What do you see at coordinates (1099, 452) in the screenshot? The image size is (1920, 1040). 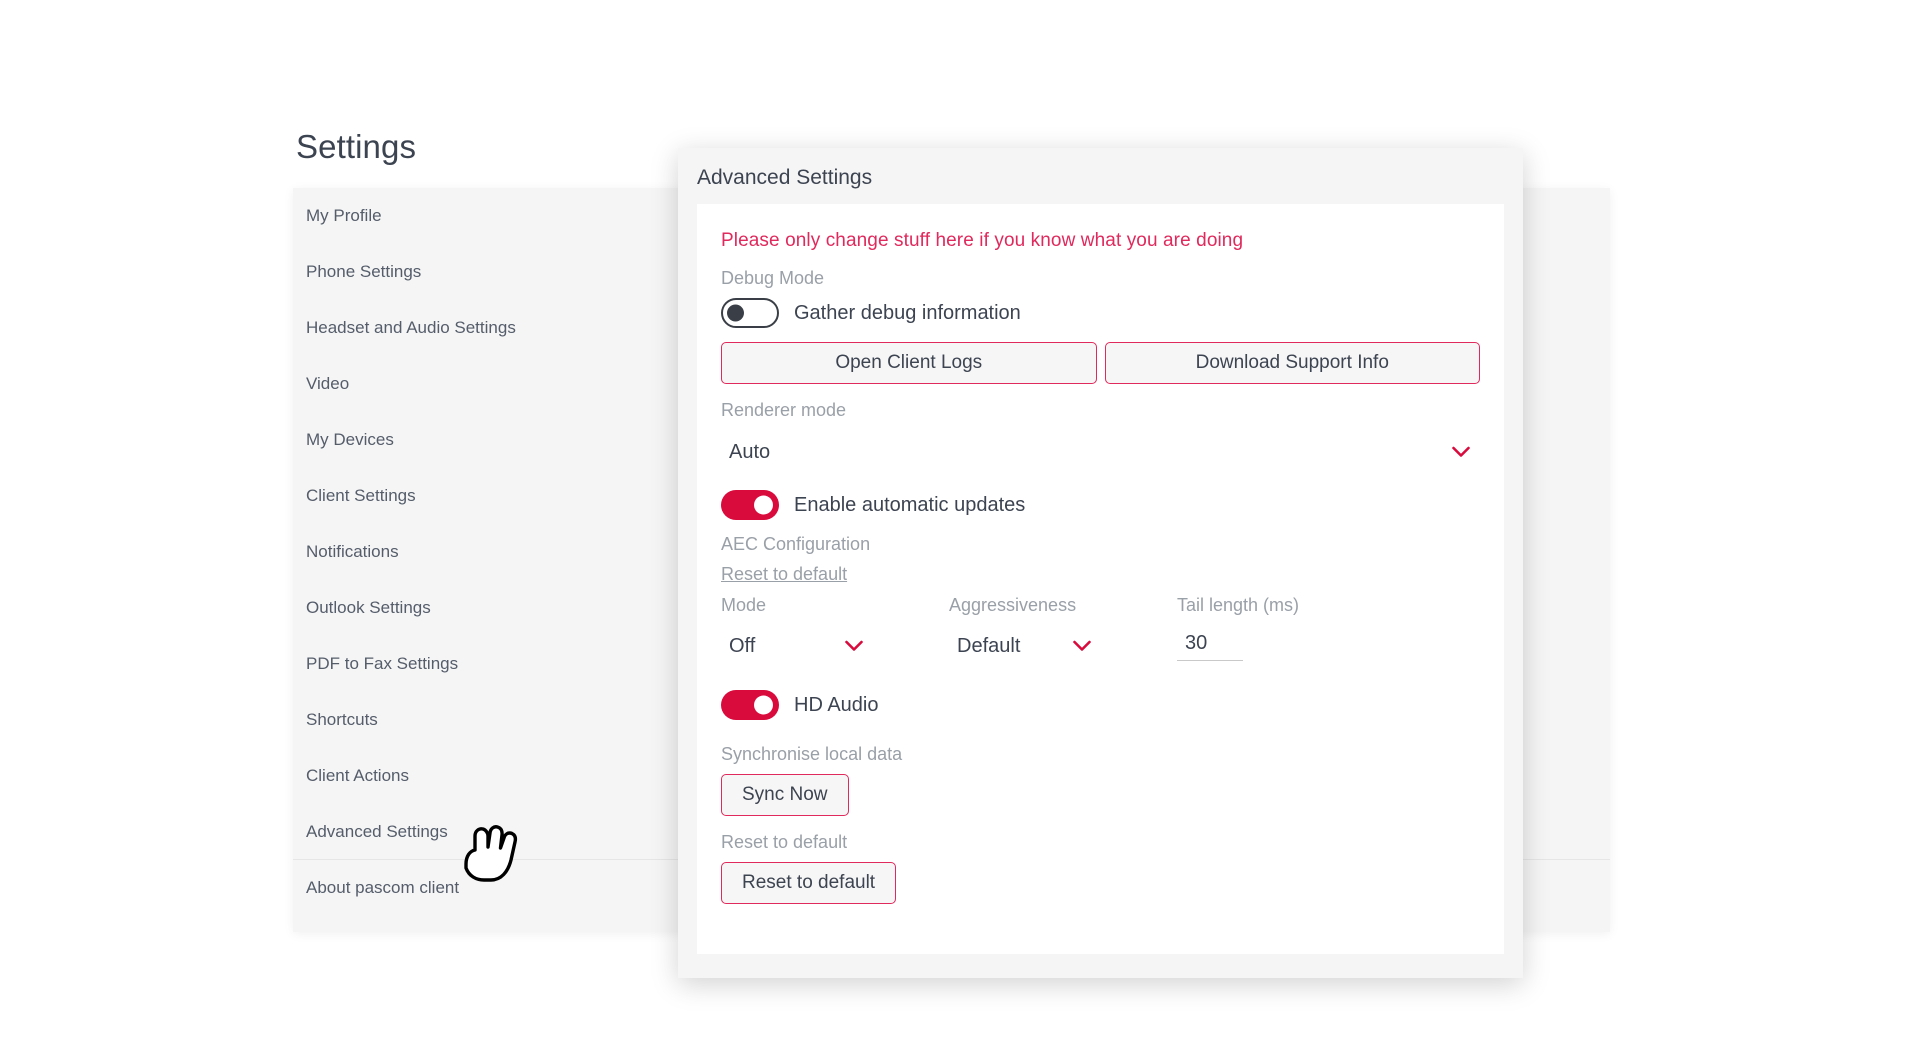 I see `renderer-mode-select: Auto` at bounding box center [1099, 452].